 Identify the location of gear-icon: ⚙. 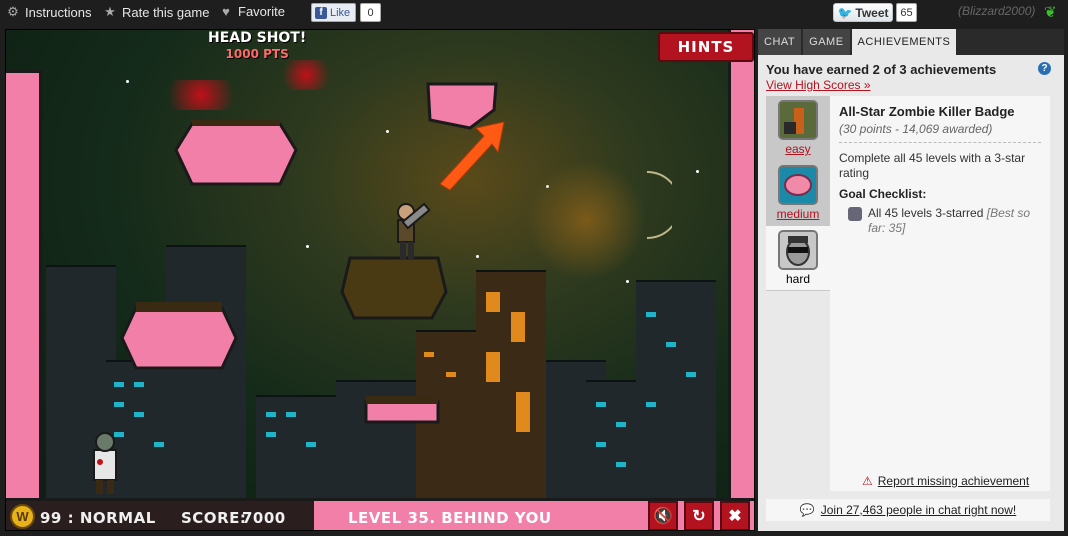
(13, 11).